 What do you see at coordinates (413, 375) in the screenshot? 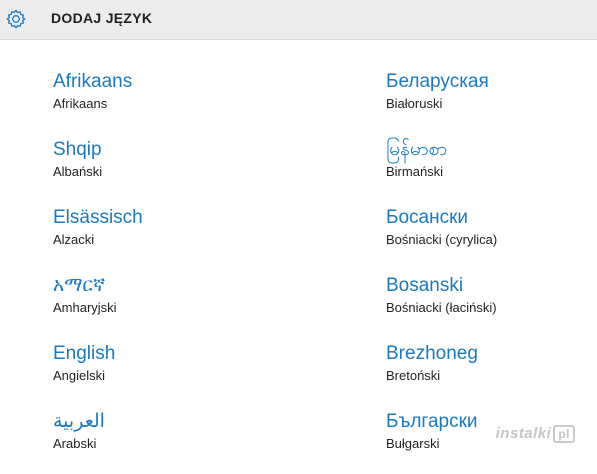
I see `language-polish-name: Bretoński` at bounding box center [413, 375].